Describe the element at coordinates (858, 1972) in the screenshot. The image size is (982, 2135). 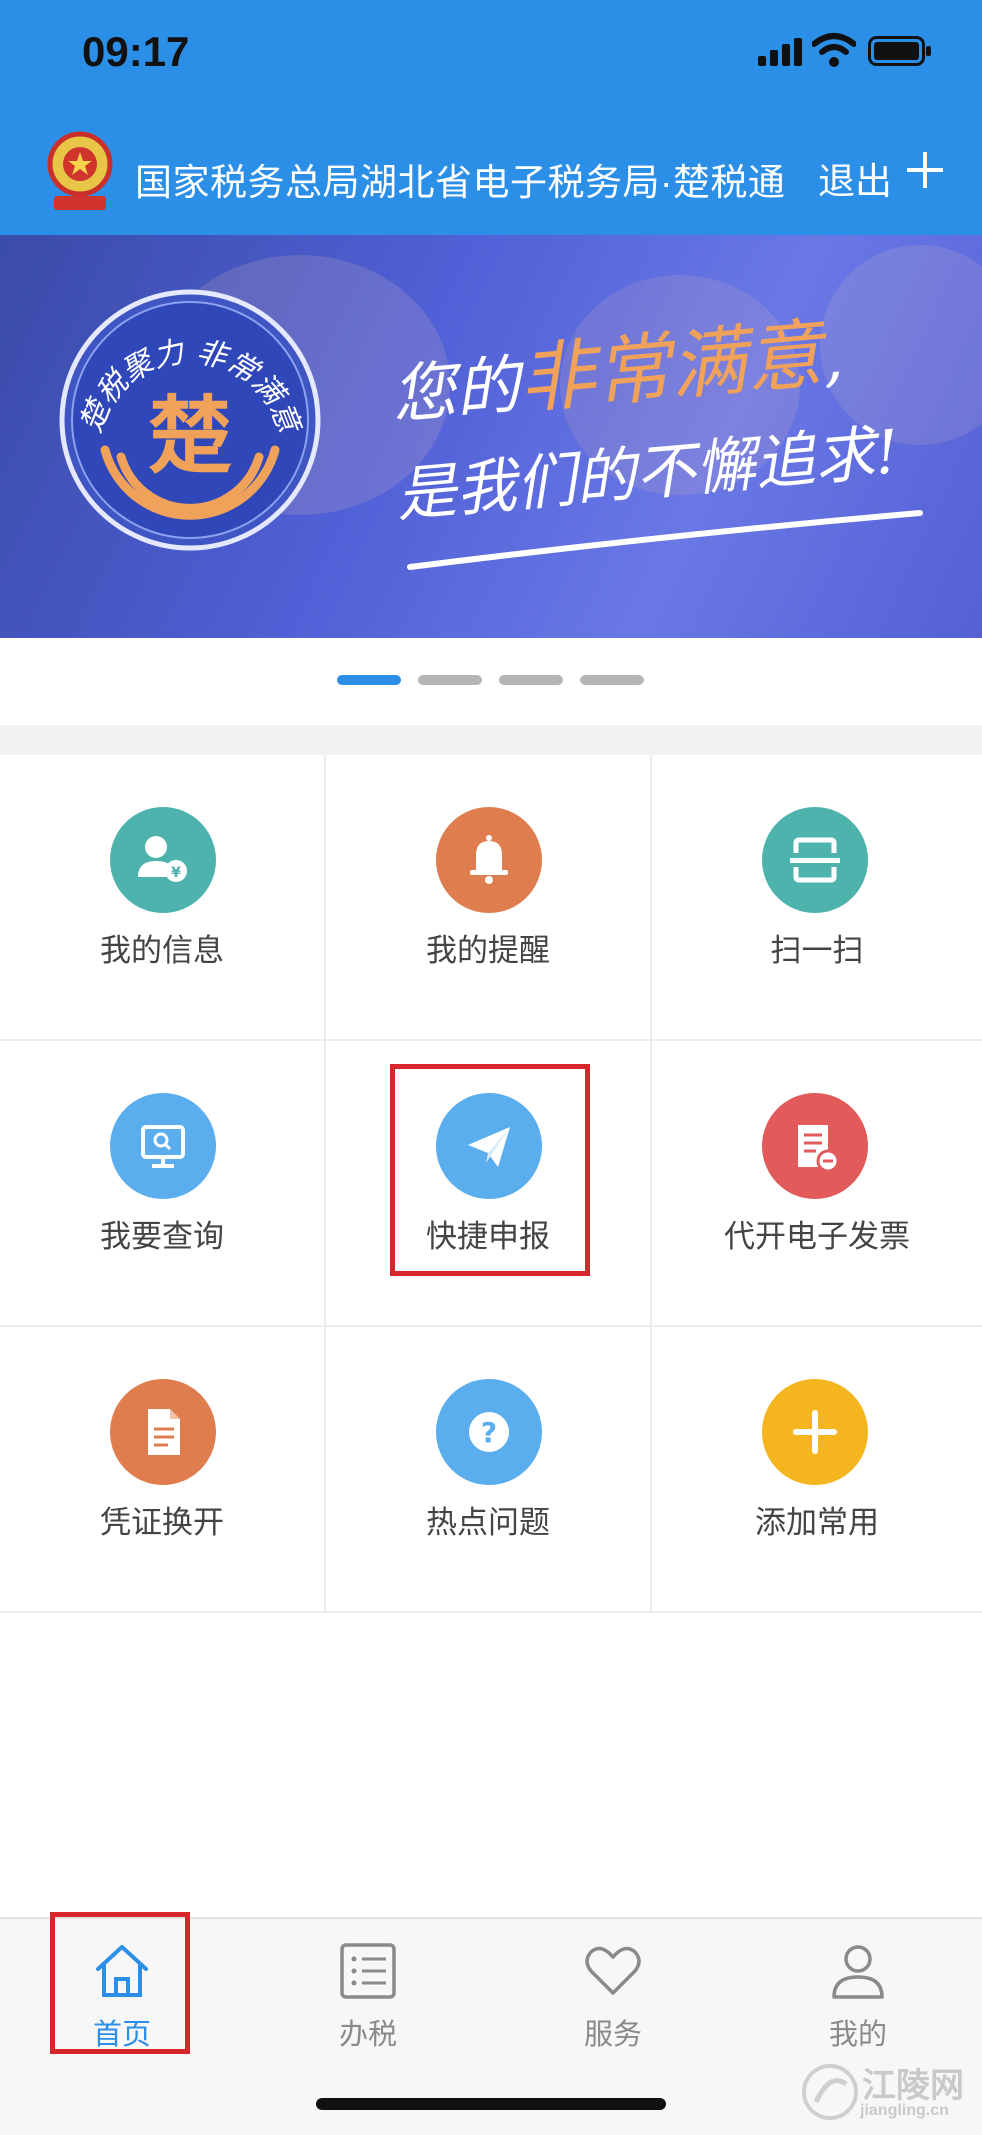
I see `person-icon` at that location.